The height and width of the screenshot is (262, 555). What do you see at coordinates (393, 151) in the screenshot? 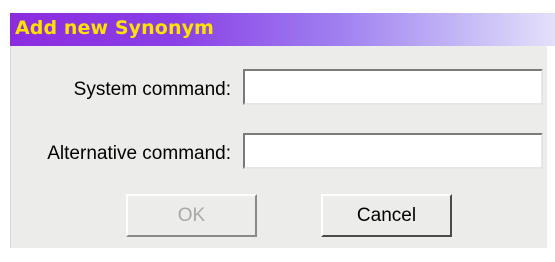
I see `alternative-command-input` at bounding box center [393, 151].